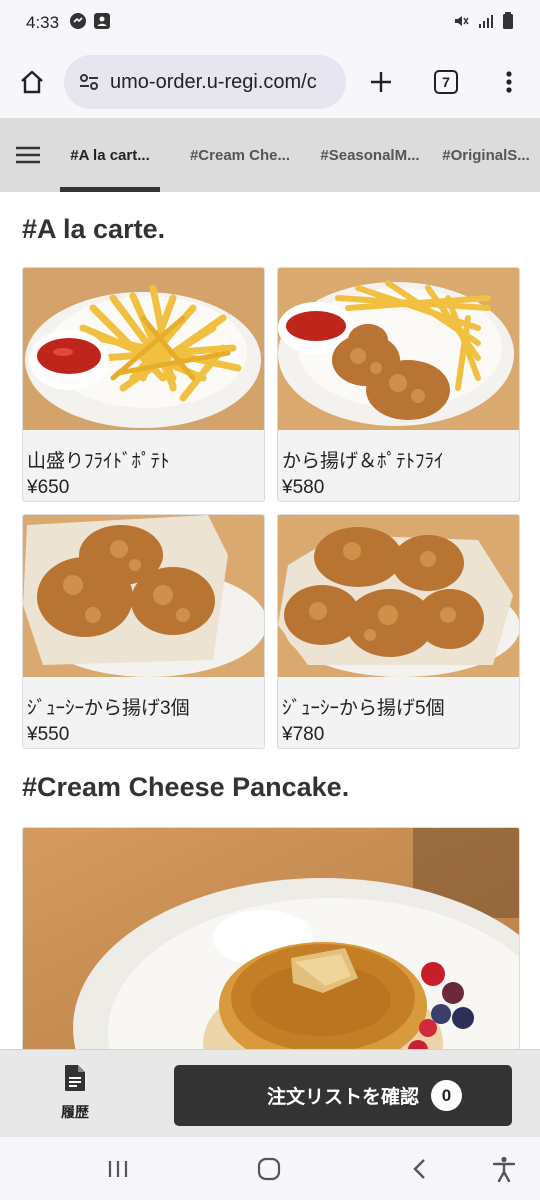  I want to click on contact-card-icon, so click(102, 23).